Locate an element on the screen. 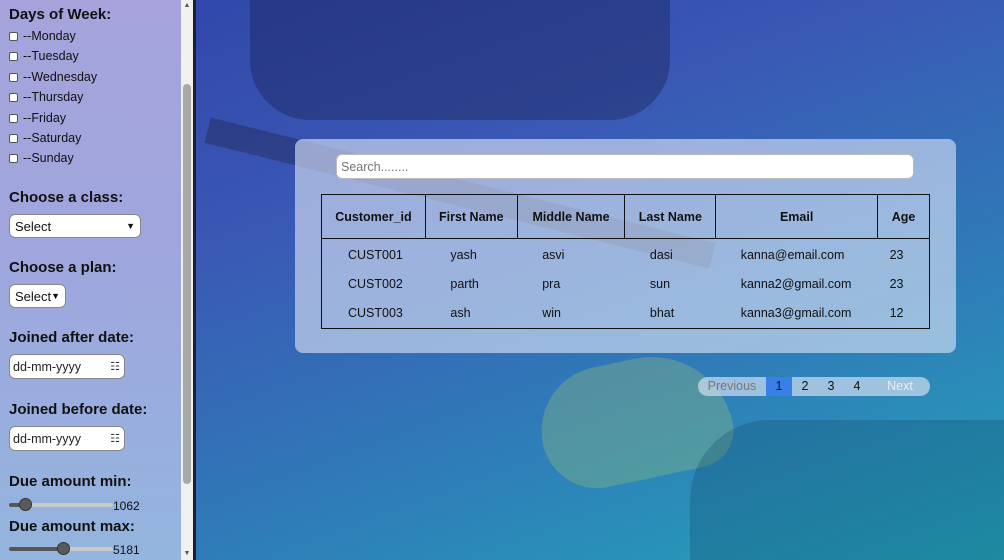 The width and height of the screenshot is (1004, 560). day-checkbox-monday: --Monday is located at coordinates (42, 36).